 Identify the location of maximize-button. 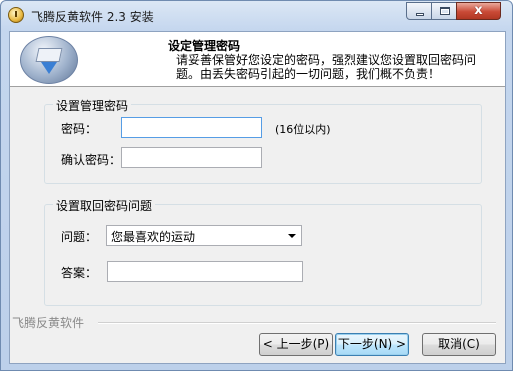
(444, 11).